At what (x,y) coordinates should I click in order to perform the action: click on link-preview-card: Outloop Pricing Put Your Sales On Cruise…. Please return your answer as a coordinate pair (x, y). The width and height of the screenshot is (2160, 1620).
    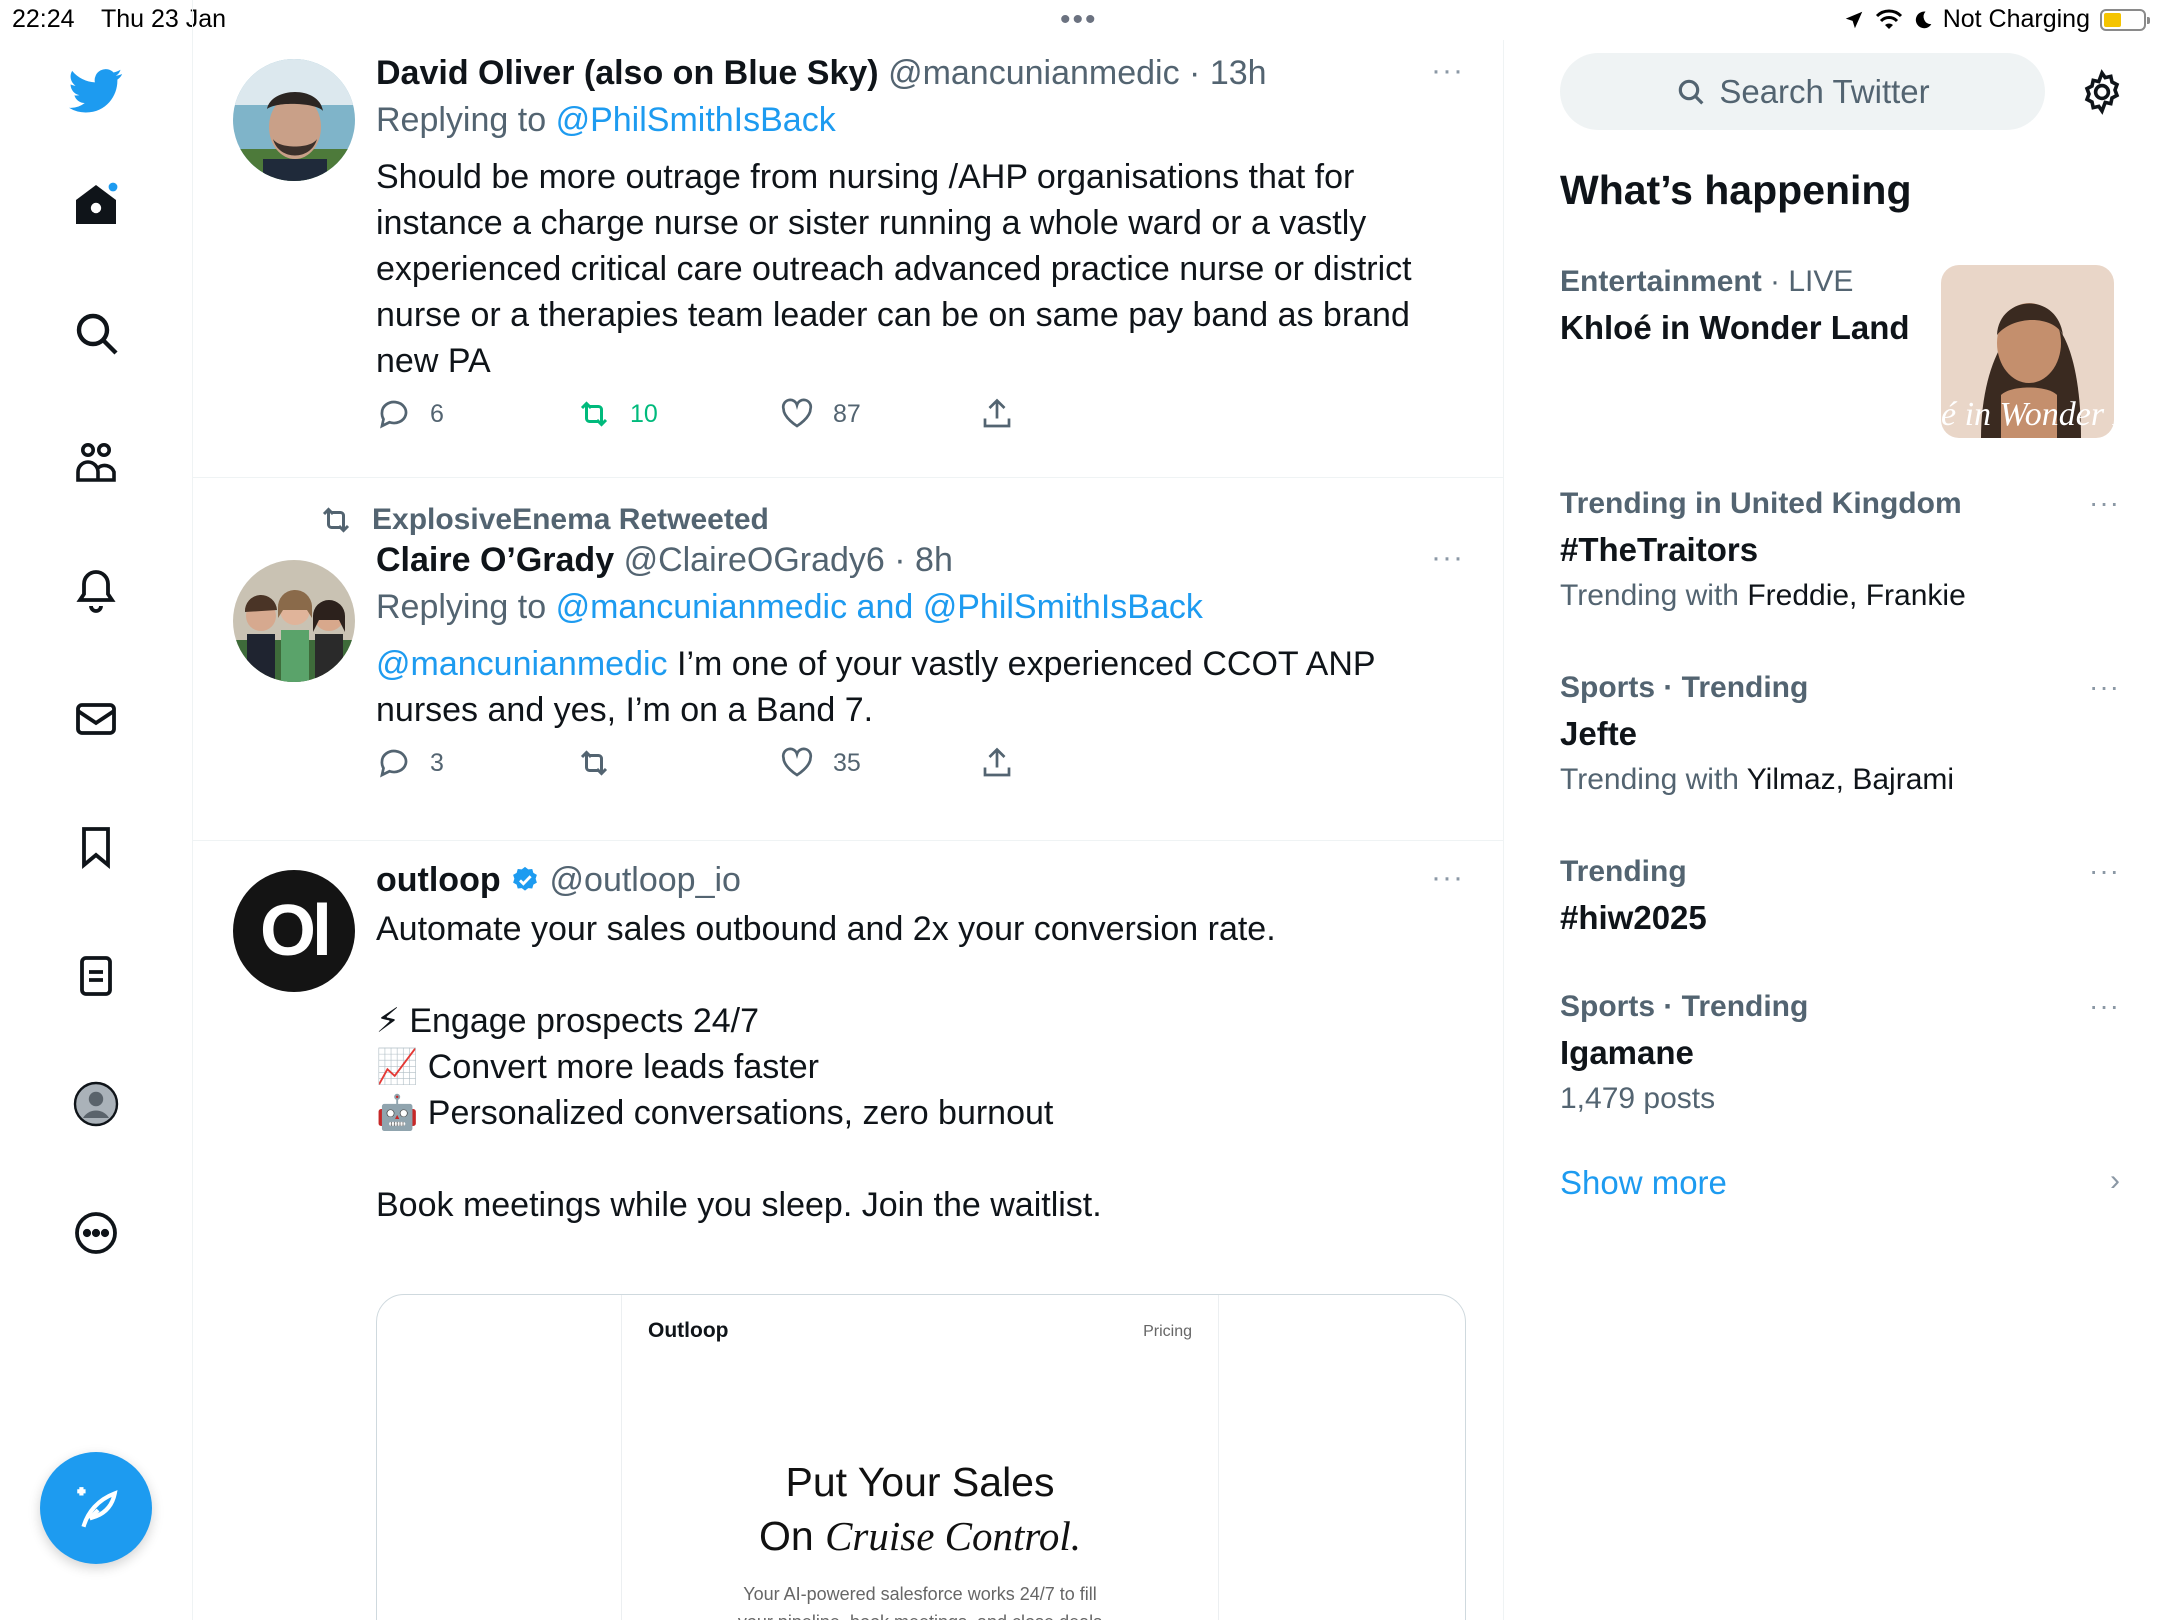
    Looking at the image, I should click on (921, 1457).